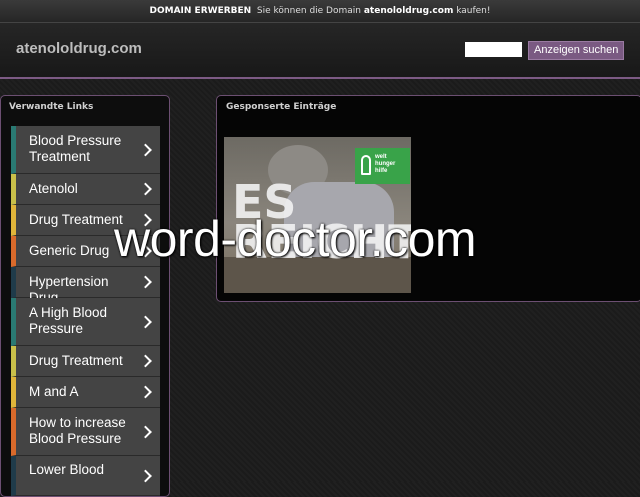  I want to click on ad-logo: welt hunger hilfe, so click(382, 166).